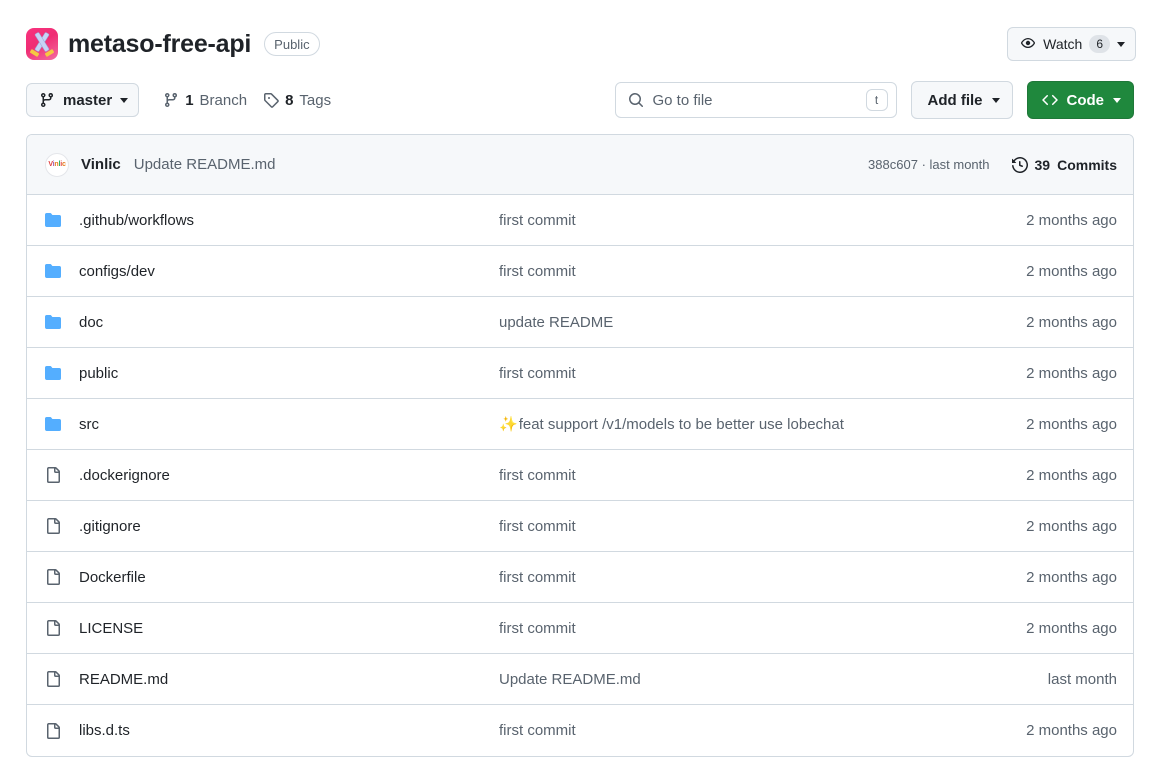  Describe the element at coordinates (272, 730) in the screenshot. I see `file-name-cell: libs.d.ts` at that location.